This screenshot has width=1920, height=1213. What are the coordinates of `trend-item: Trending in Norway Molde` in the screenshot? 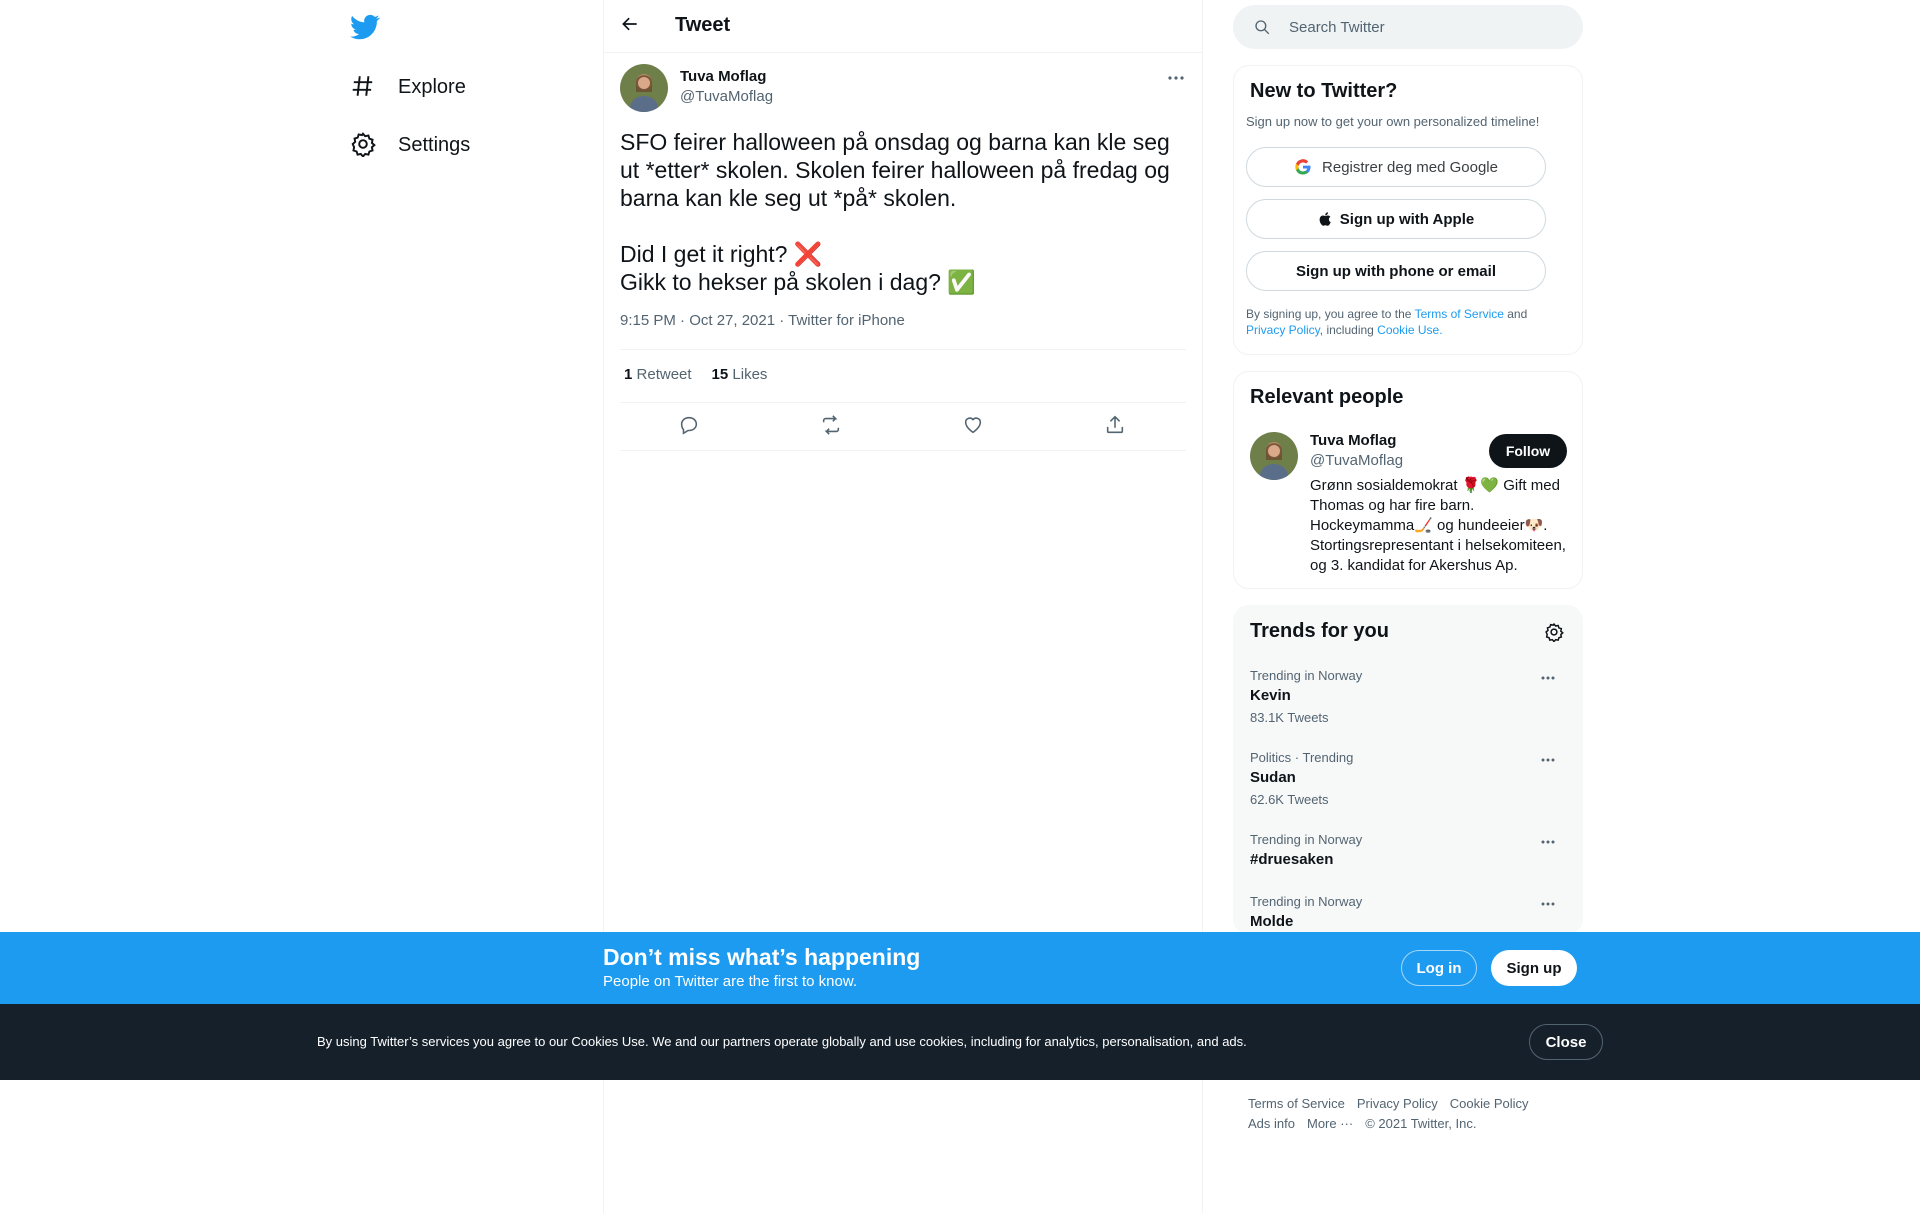 It's located at (1410, 912).